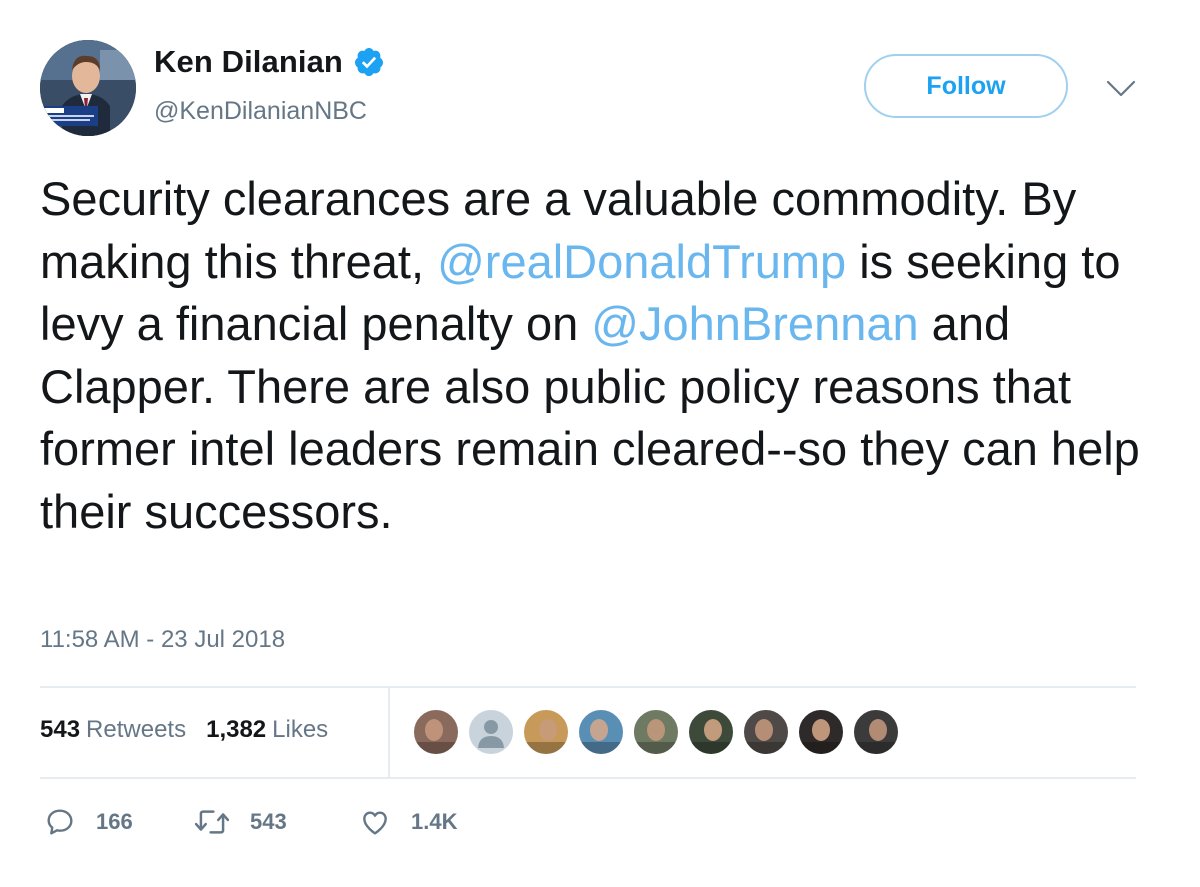 The width and height of the screenshot is (1200, 887). I want to click on likes-stat: 1,382 Likes, so click(267, 730).